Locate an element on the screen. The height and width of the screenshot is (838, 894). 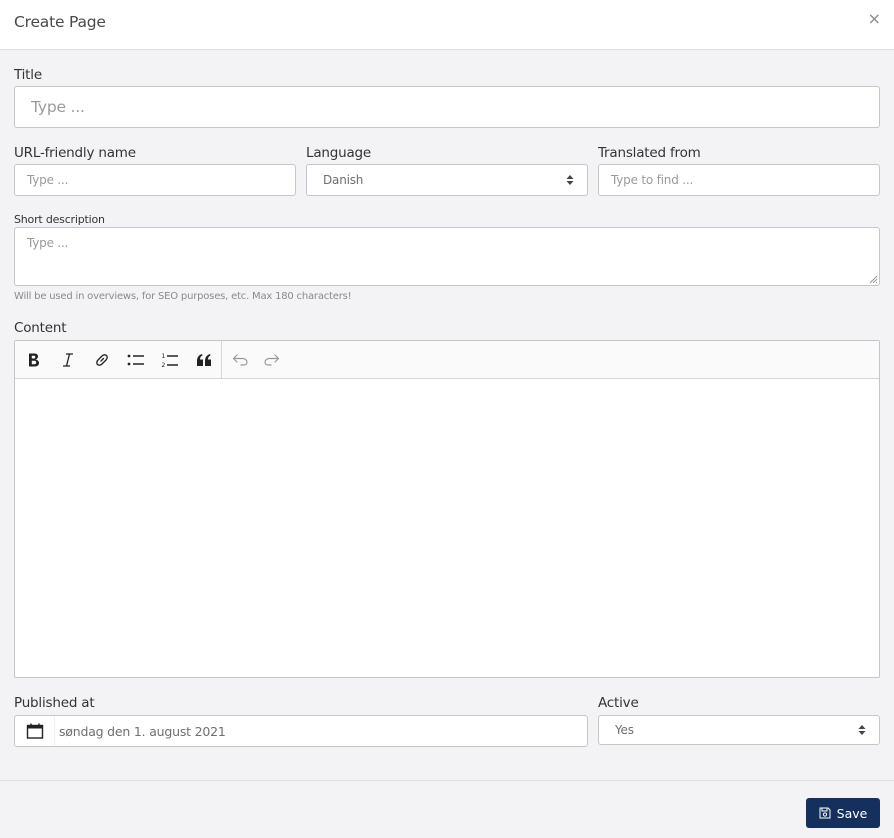
calendar-icon is located at coordinates (34, 731).